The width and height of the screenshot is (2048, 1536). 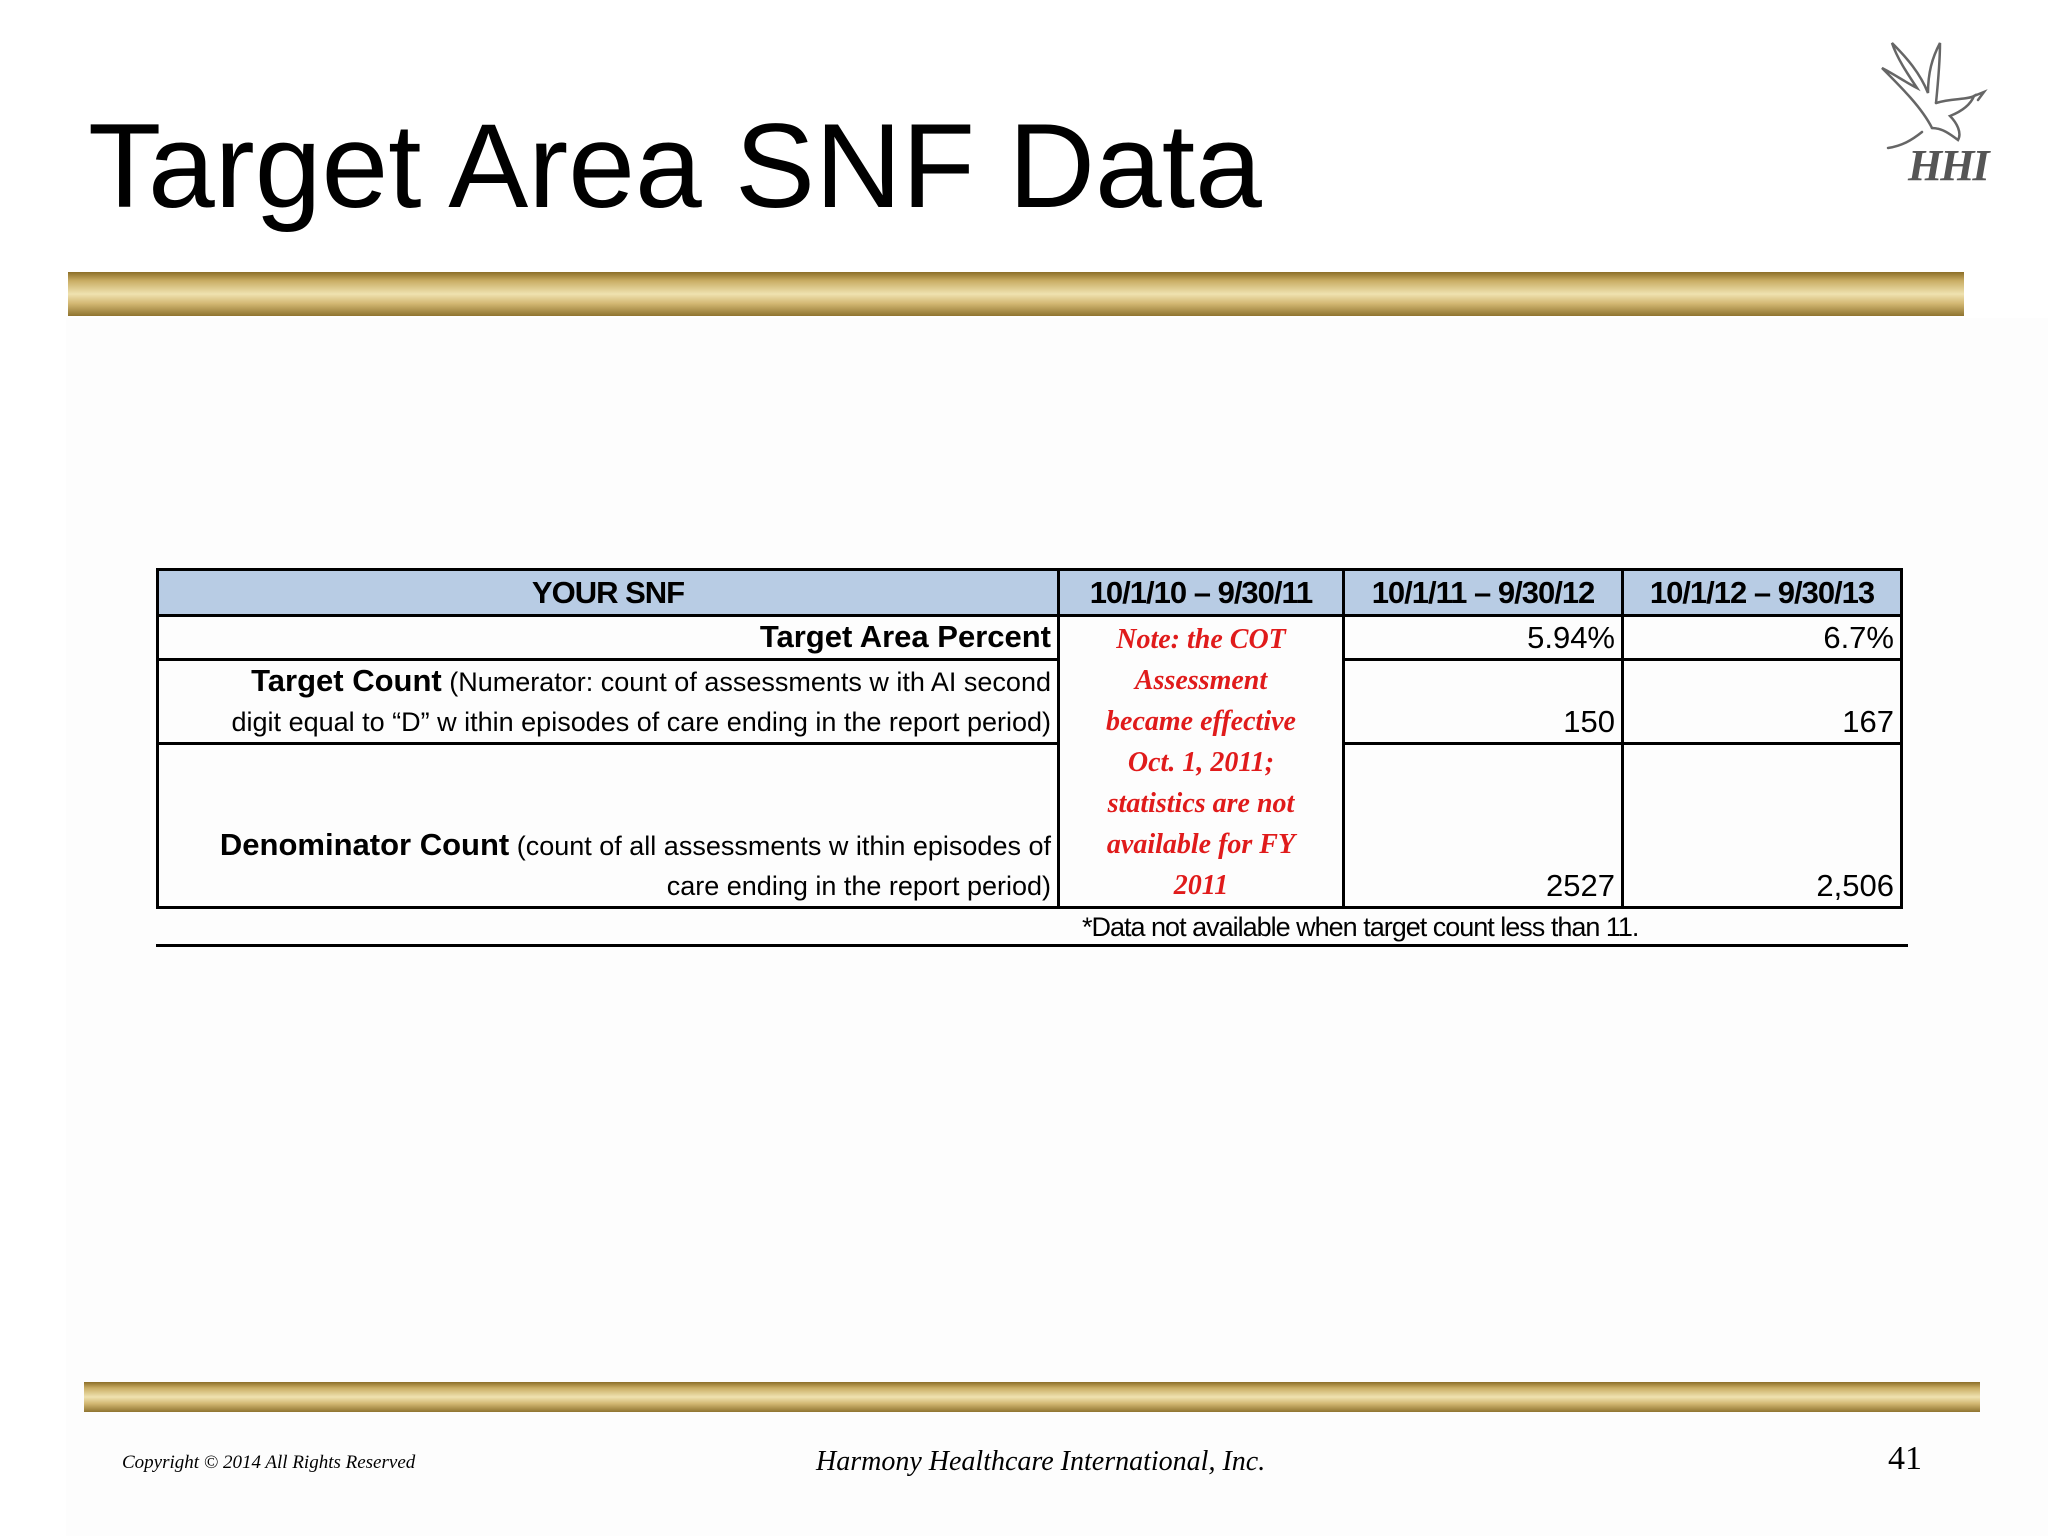 What do you see at coordinates (1762, 592) in the screenshot?
I see `header-period-2013: 10/1/12 – 9/30/13` at bounding box center [1762, 592].